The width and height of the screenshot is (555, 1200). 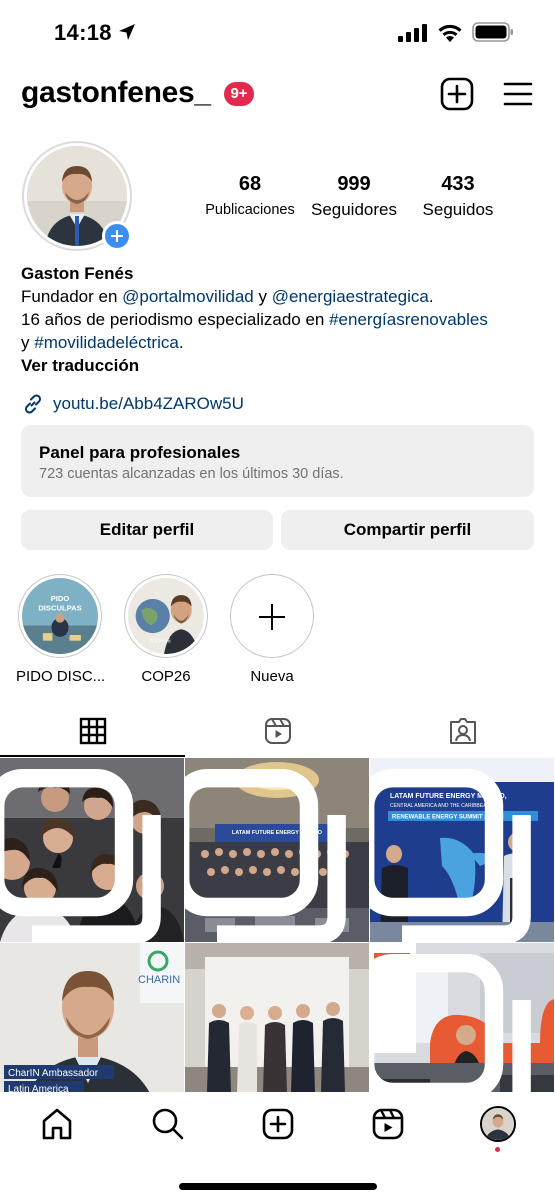 I want to click on nav-create, so click(x=278, y=1124).